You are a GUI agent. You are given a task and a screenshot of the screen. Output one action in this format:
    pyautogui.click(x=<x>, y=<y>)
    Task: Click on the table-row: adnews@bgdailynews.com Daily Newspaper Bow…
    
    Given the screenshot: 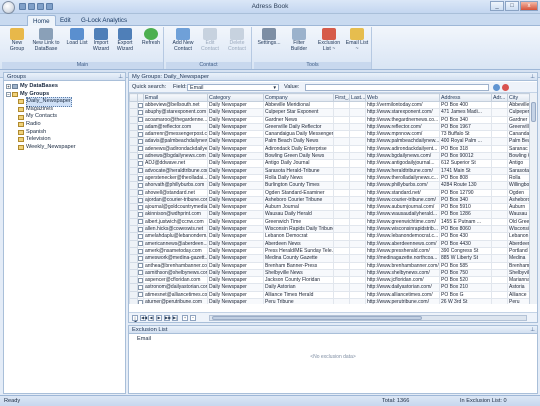 What is the action you would take?
    pyautogui.click(x=333, y=156)
    